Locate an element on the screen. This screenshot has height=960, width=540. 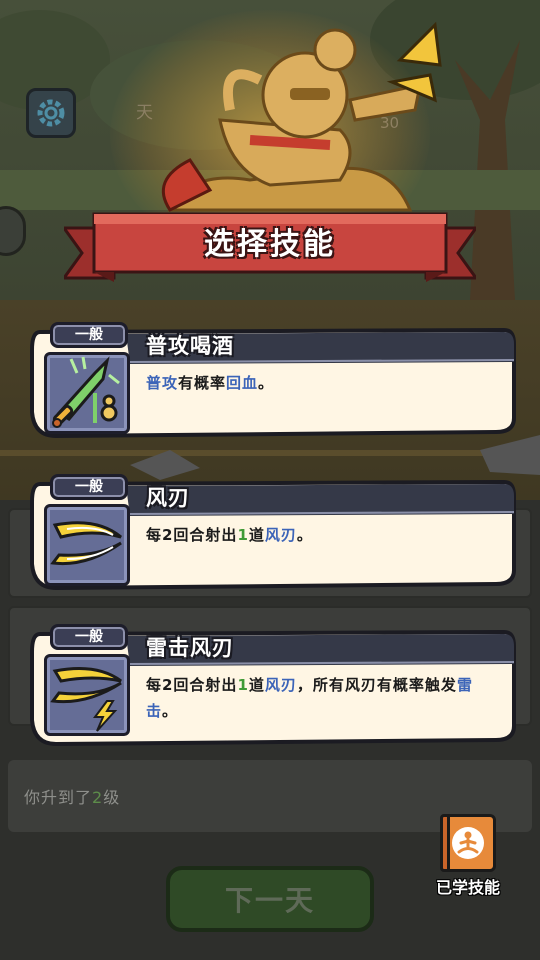
skill-card-3: 一般 雷击风刃 每2回合射出1道风刃，所有风刃有概率触发雷击。 is located at coordinates (272, 685).